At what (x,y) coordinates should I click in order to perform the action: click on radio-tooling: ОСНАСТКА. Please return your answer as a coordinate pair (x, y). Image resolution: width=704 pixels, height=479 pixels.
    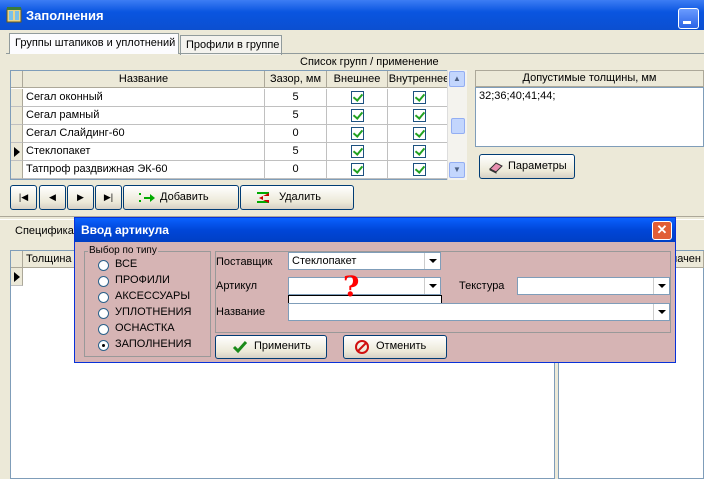
    Looking at the image, I should click on (147, 330).